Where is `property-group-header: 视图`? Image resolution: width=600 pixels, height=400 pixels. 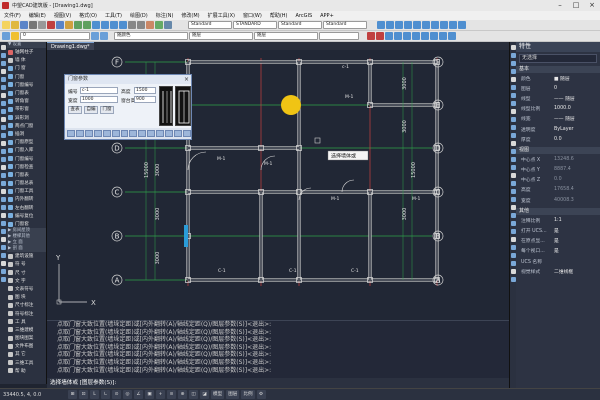 property-group-header: 视图 is located at coordinates (558, 151).